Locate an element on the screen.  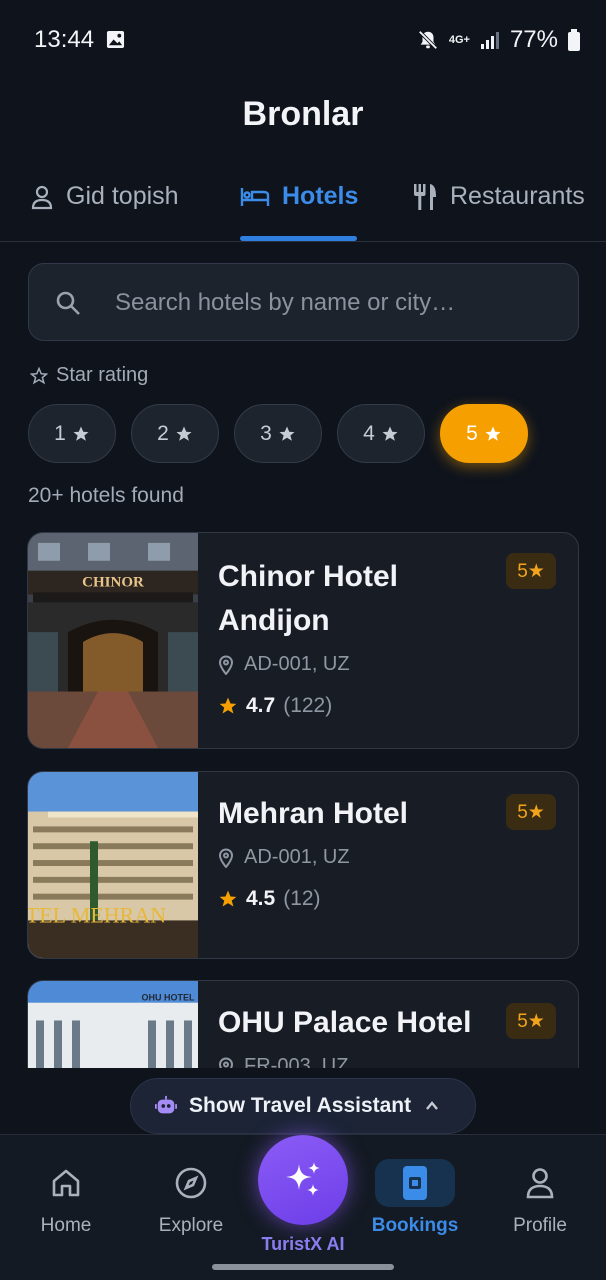
rating-value: 4.7 is located at coordinates (261, 705).